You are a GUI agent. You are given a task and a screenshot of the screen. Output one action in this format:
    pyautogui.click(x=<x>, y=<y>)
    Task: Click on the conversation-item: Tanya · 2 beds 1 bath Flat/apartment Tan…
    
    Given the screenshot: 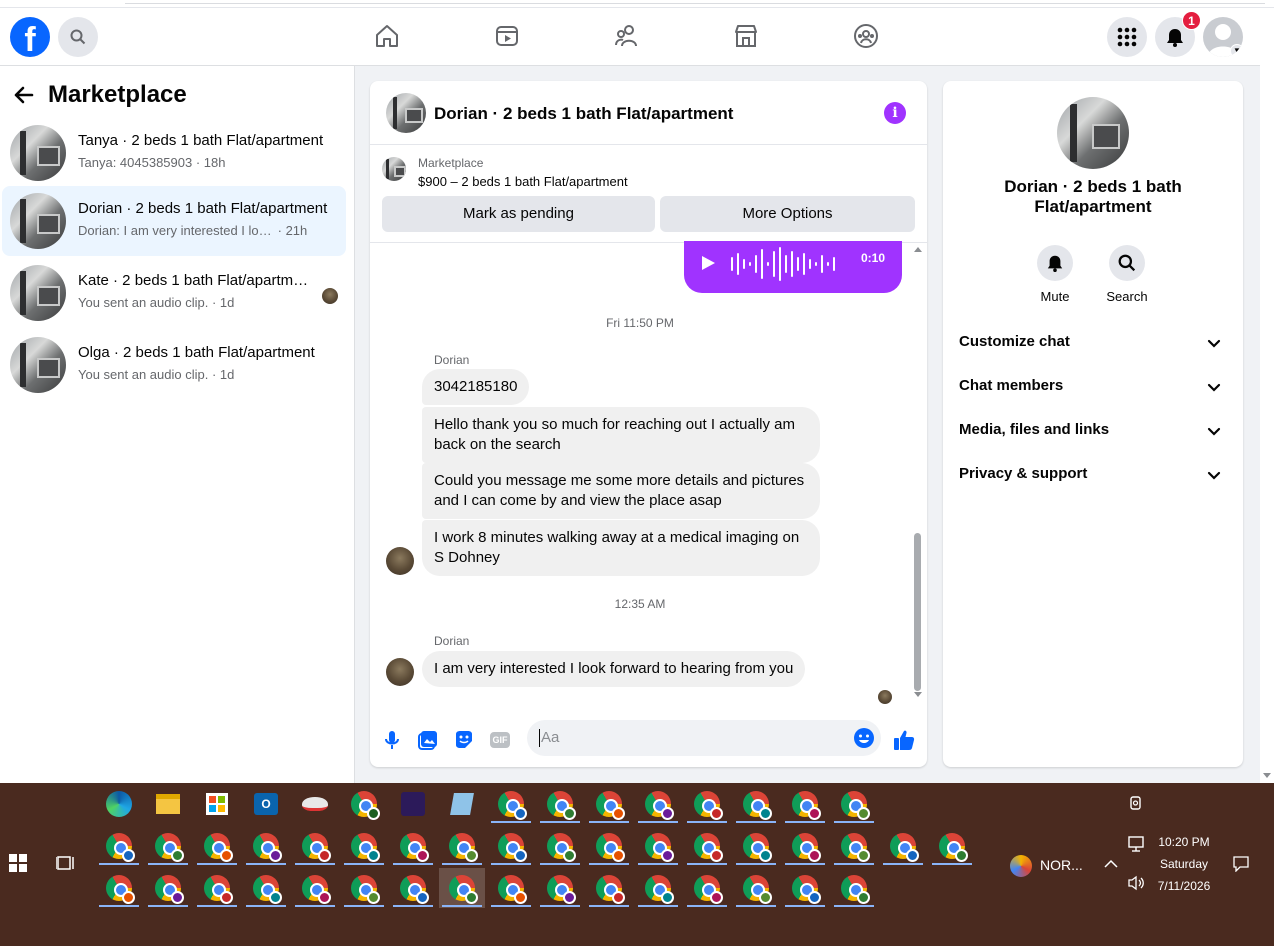 What is the action you would take?
    pyautogui.click(x=174, y=153)
    